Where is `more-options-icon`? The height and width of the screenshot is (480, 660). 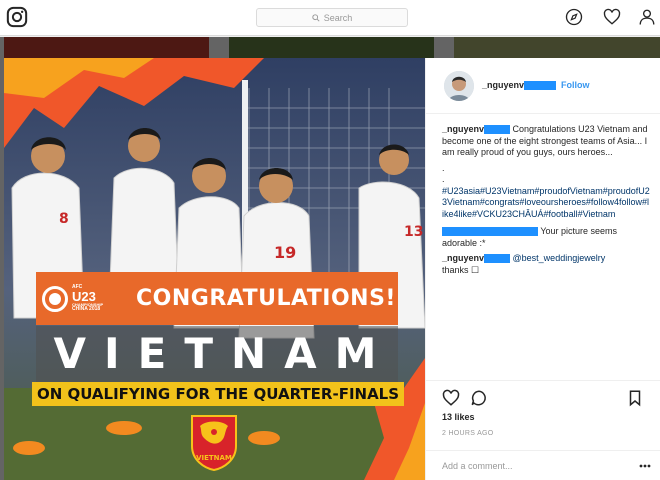
more-options-icon is located at coordinates (645, 466).